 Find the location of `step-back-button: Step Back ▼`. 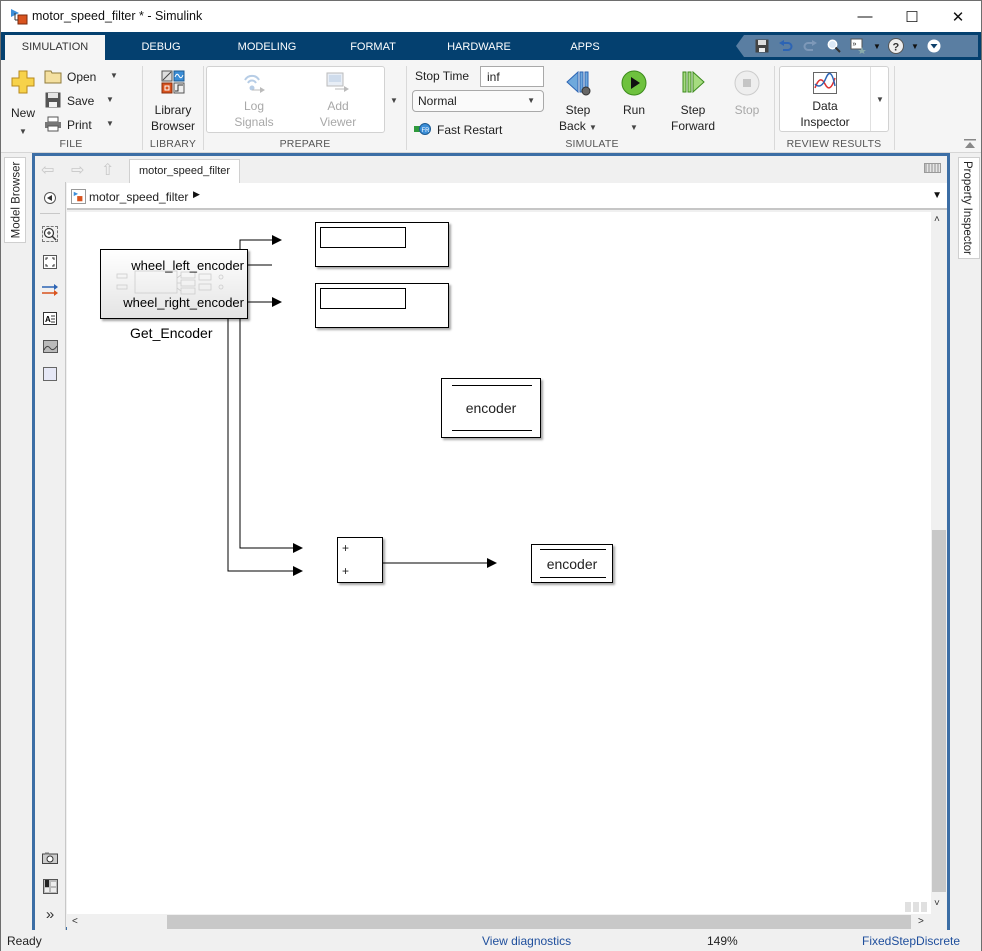

step-back-button: Step Back ▼ is located at coordinates (578, 101).